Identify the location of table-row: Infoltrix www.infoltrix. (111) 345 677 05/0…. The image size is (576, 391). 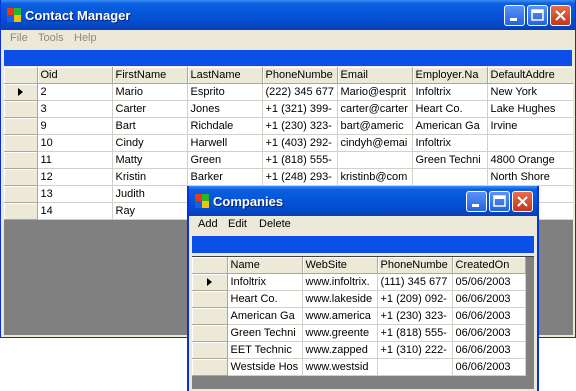
(359, 282).